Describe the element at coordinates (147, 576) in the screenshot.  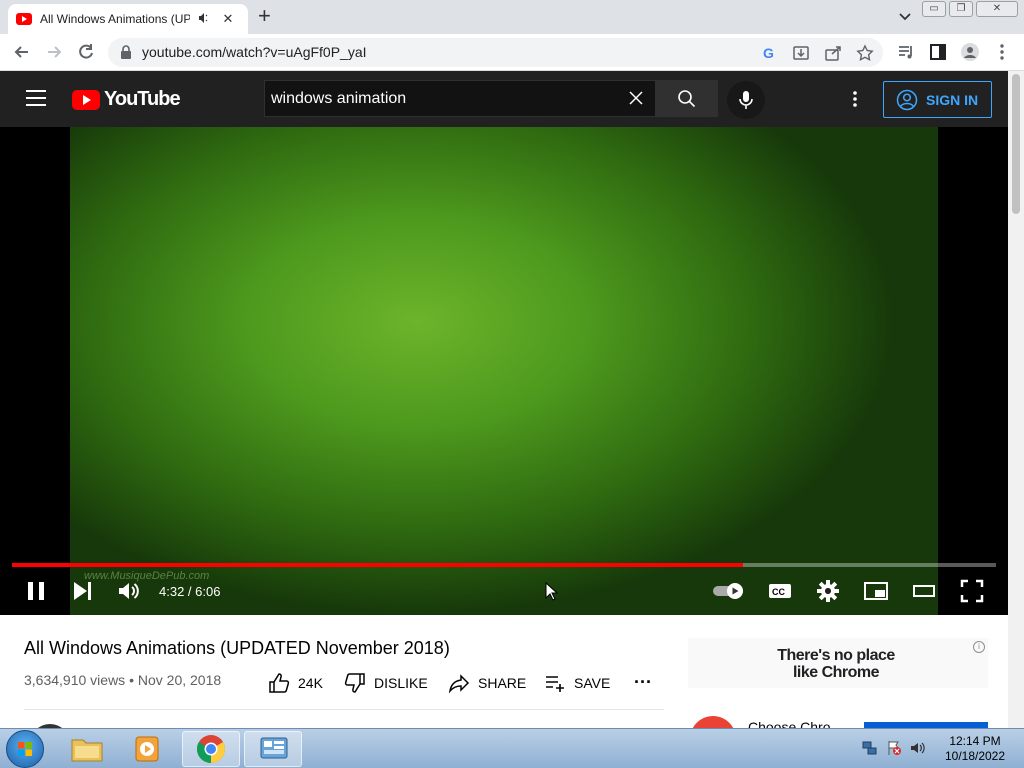
I see `video-watermark: www.MusiqueDePub.com` at that location.